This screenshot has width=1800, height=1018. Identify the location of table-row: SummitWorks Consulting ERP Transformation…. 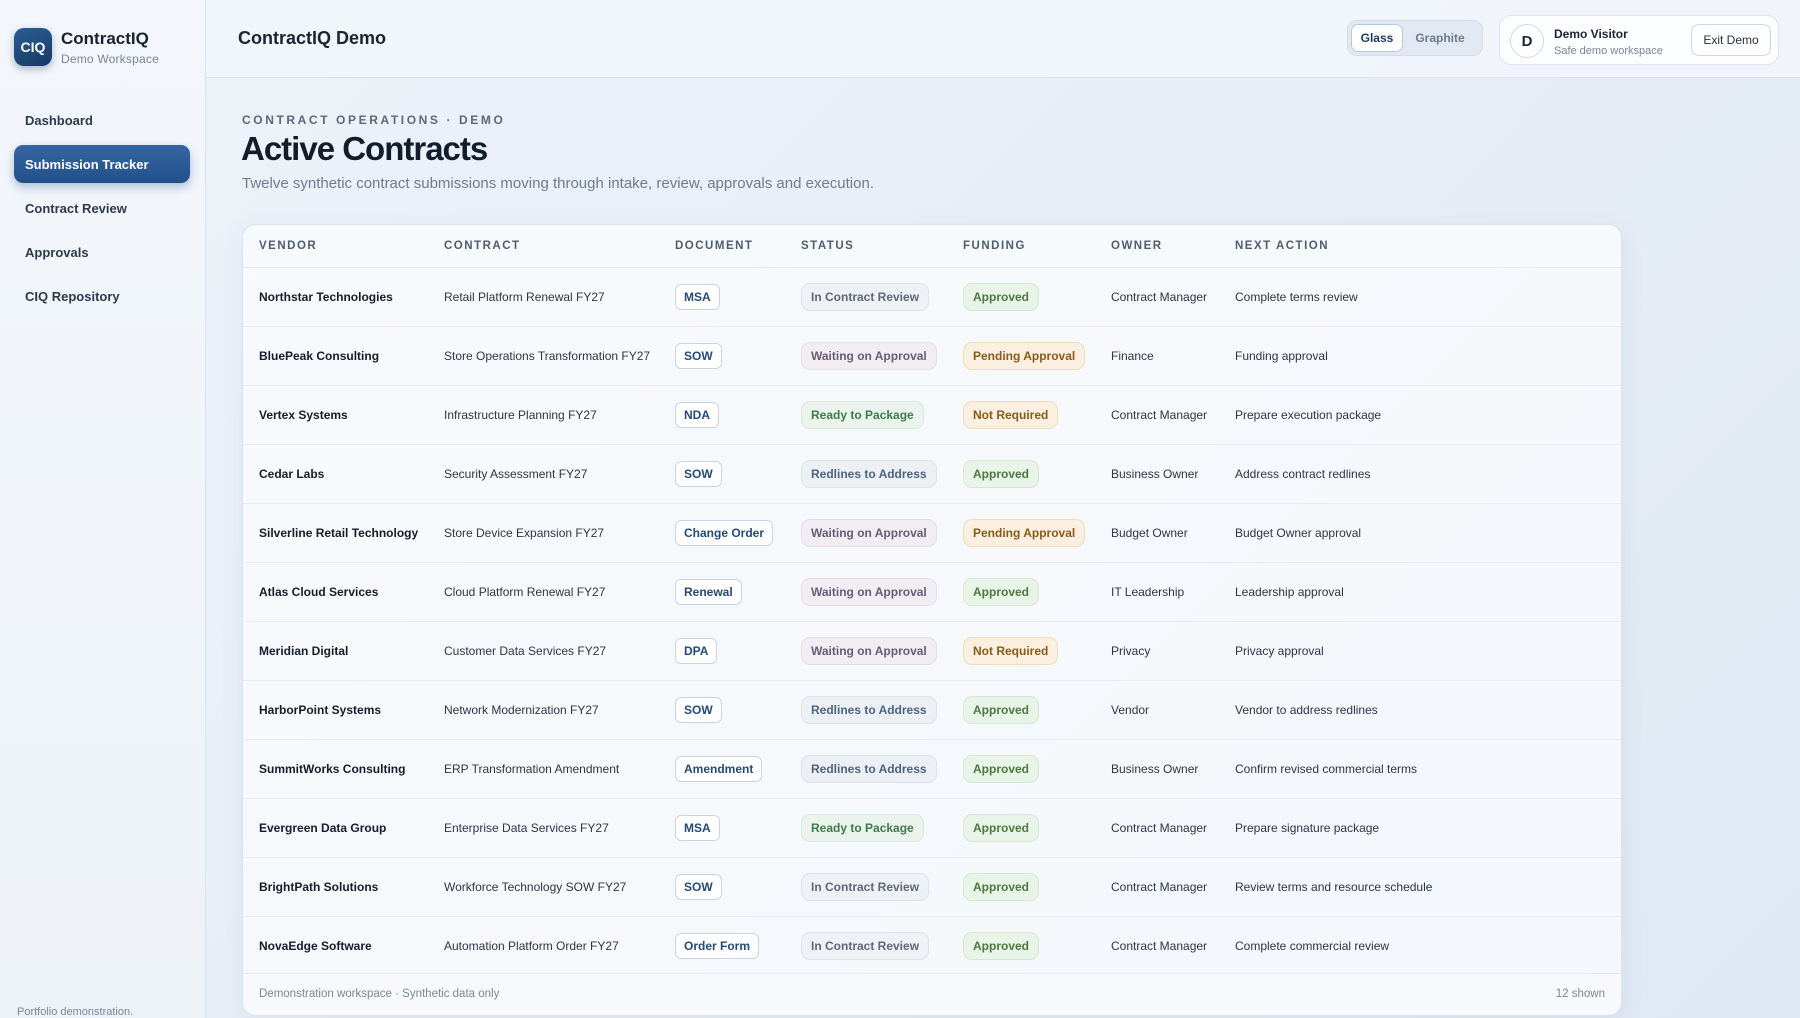
(932, 769).